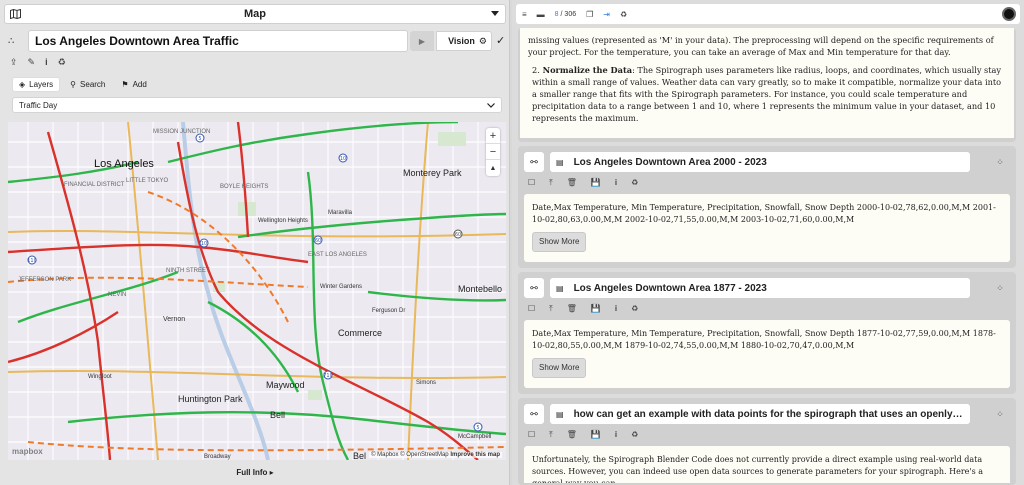 This screenshot has width=1024, height=485. I want to click on tab-layers: ◈ Layers, so click(36, 84).